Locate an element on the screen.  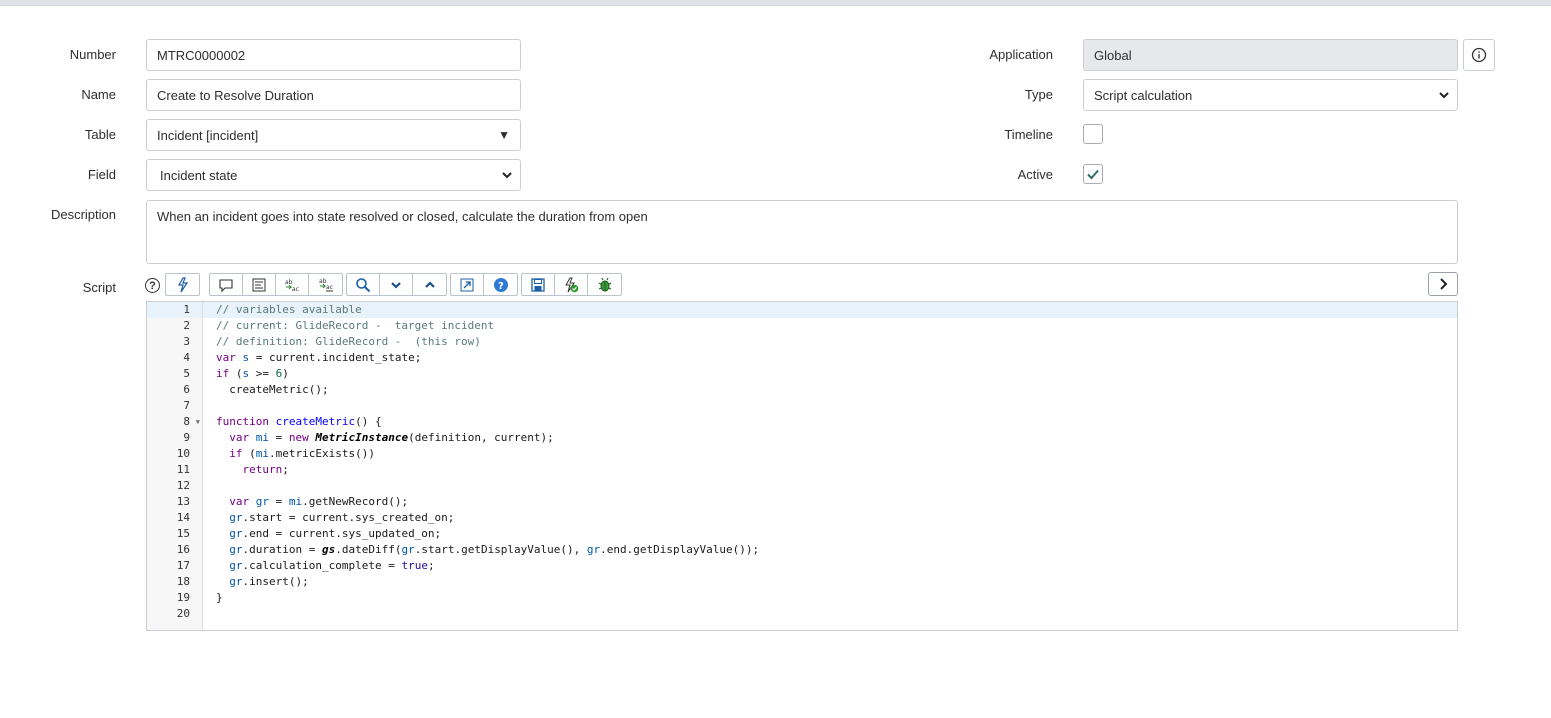
code-line: // definition: GlideRecord - (this row) is located at coordinates (830, 342).